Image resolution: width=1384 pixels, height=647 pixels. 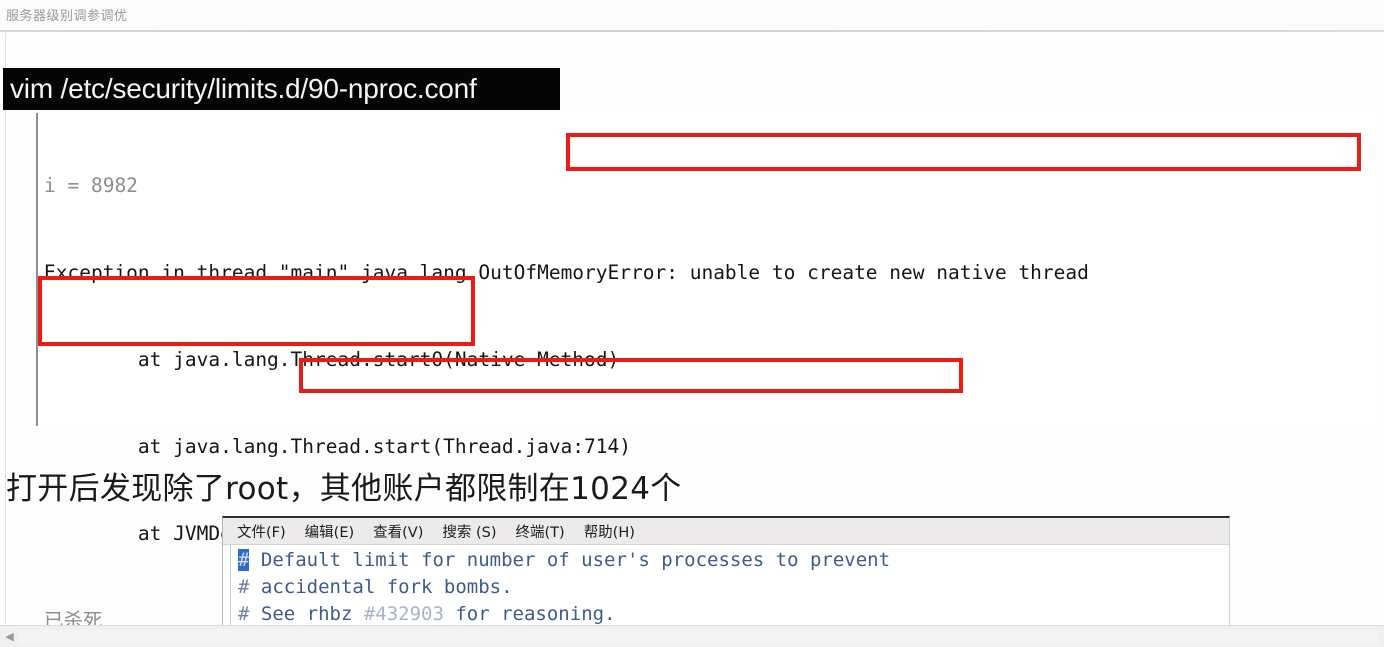 I want to click on menu-item-view: 查看(V), so click(x=398, y=531).